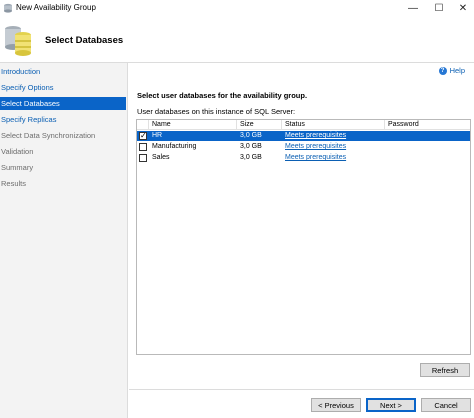  Describe the element at coordinates (445, 370) in the screenshot. I see `refresh-button: Refresh` at that location.